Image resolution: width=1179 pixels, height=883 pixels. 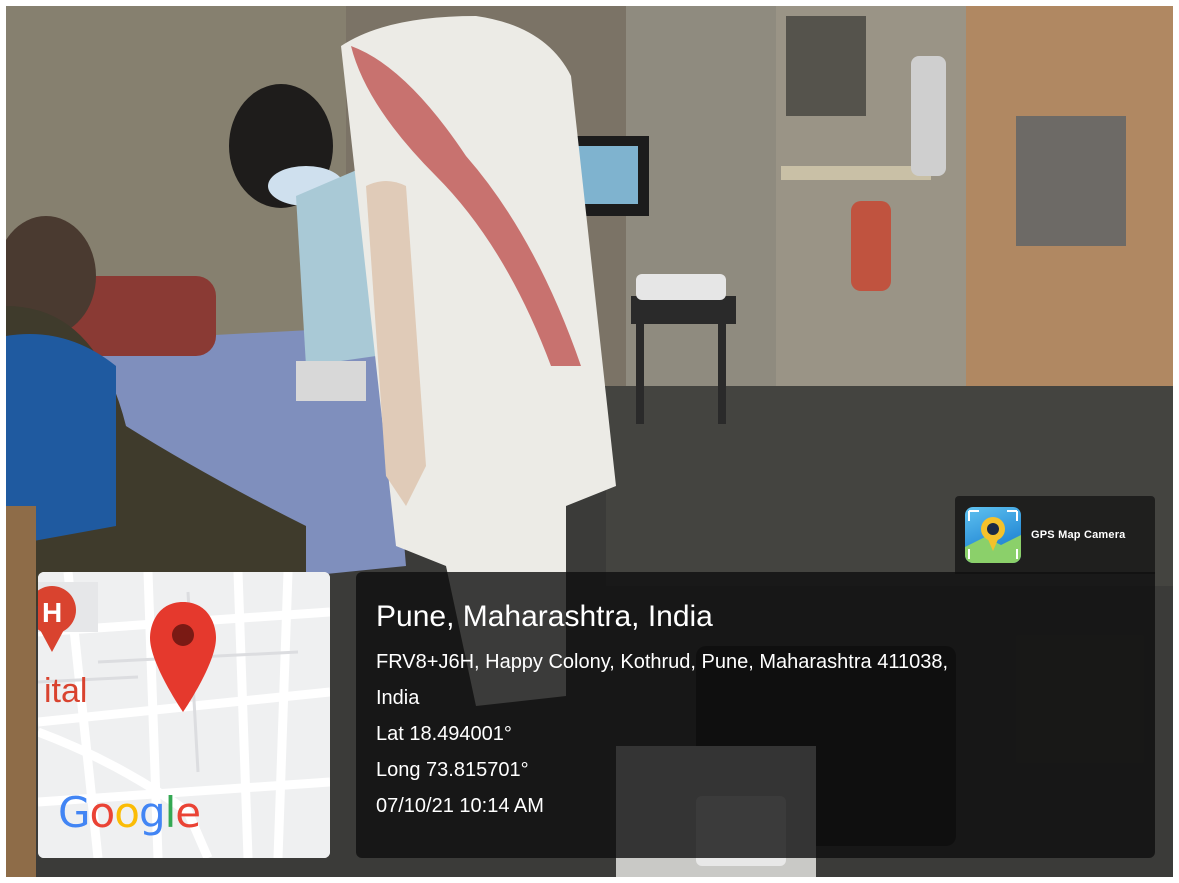 I want to click on map-thumbnail: H ital Google, so click(x=184, y=715).